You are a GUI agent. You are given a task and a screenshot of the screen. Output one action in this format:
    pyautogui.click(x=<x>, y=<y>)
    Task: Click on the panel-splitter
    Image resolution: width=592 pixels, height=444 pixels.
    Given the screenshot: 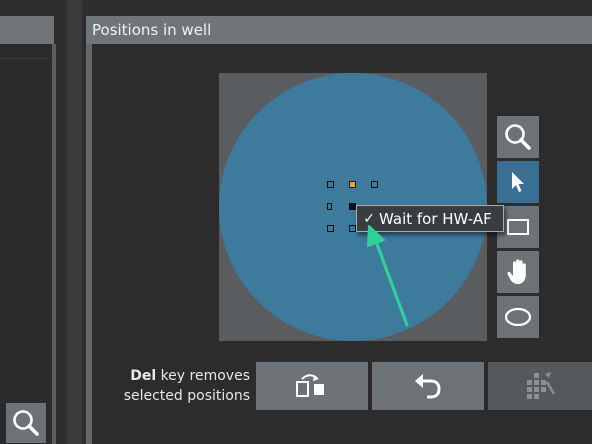 What is the action you would take?
    pyautogui.click(x=74, y=222)
    